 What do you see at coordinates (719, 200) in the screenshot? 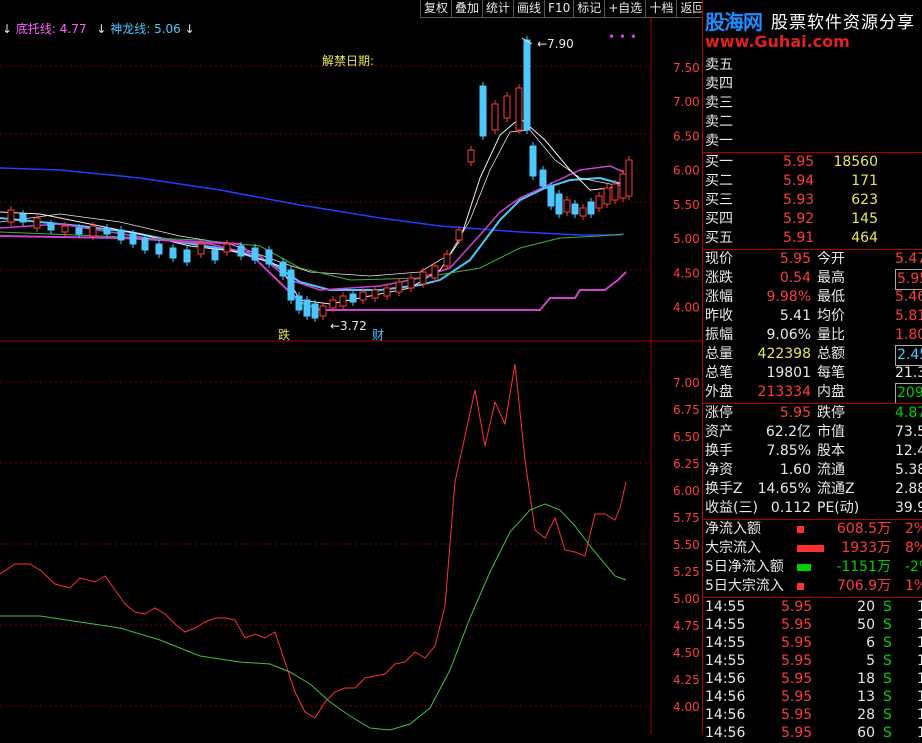
I see `buy-label: 买三` at bounding box center [719, 200].